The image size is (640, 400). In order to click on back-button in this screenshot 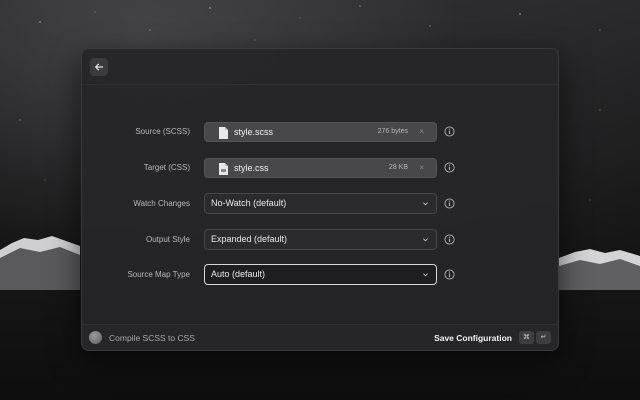, I will do `click(99, 67)`.